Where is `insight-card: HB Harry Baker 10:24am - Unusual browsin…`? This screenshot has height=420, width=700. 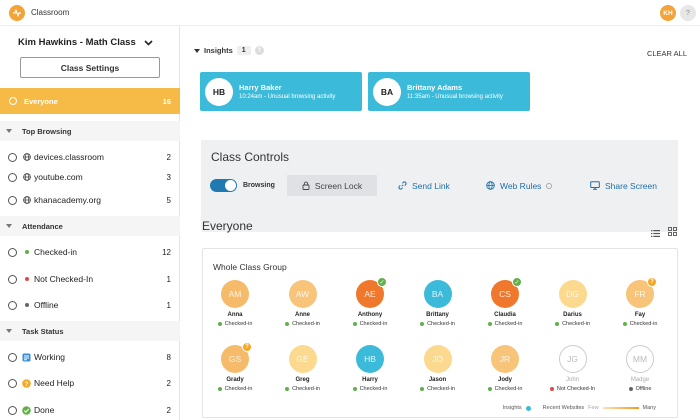 insight-card: HB Harry Baker 10:24am - Unusual browsin… is located at coordinates (281, 91).